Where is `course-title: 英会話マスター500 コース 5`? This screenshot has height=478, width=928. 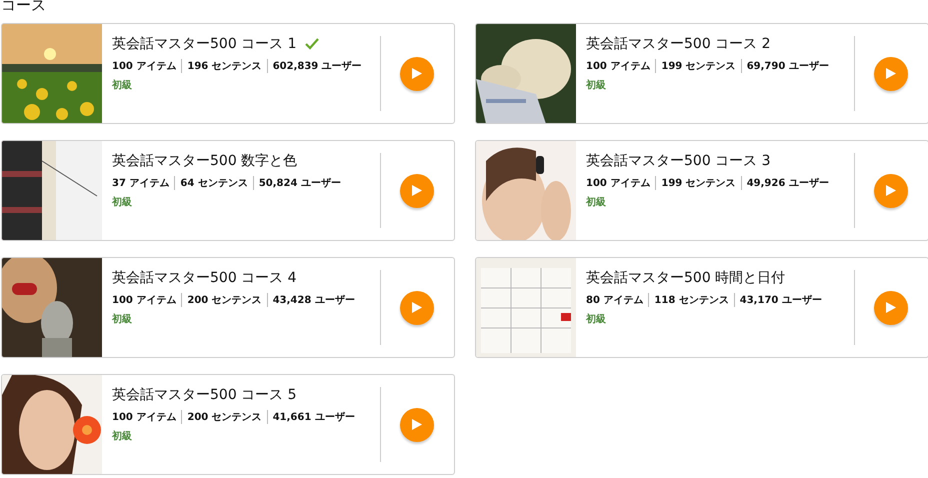 course-title: 英会話マスター500 コース 5 is located at coordinates (204, 395).